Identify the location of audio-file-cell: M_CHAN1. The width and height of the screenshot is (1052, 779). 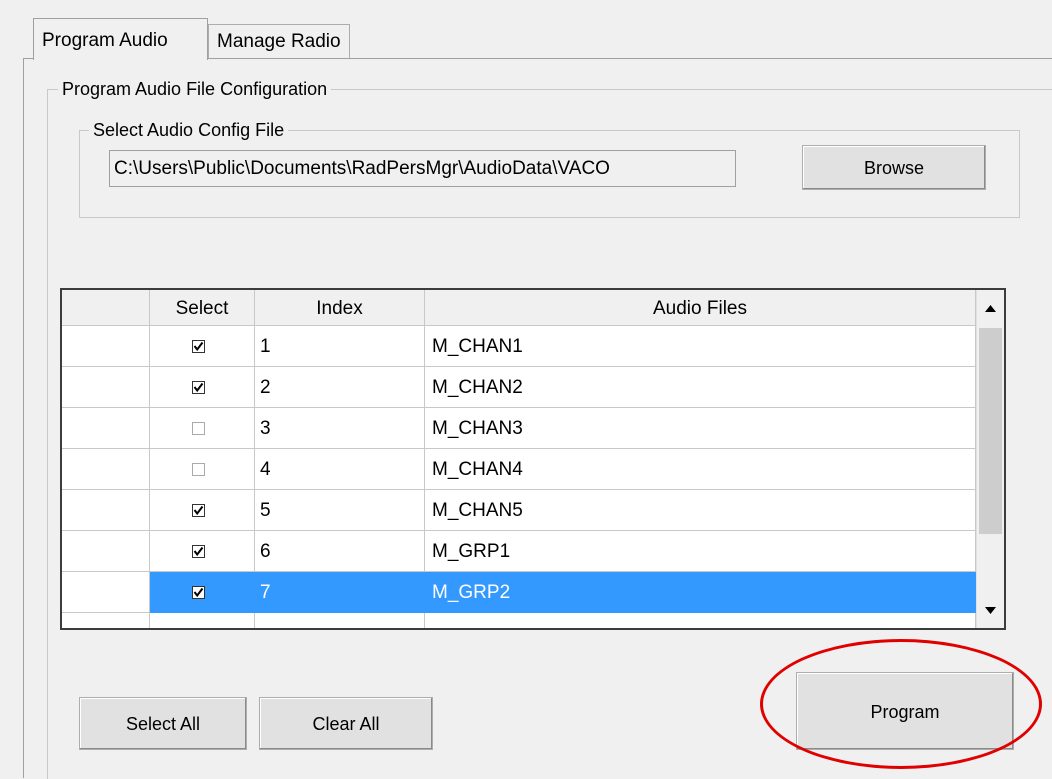
(700, 346).